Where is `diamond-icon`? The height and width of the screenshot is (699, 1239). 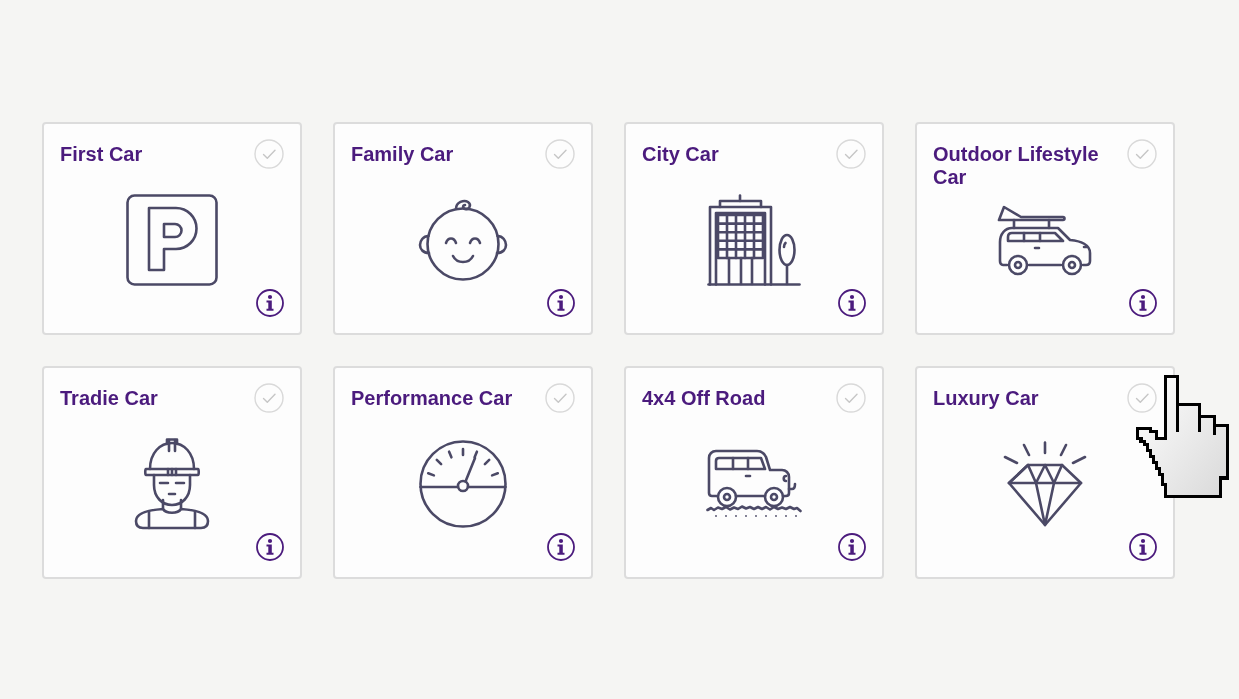 diamond-icon is located at coordinates (1045, 484).